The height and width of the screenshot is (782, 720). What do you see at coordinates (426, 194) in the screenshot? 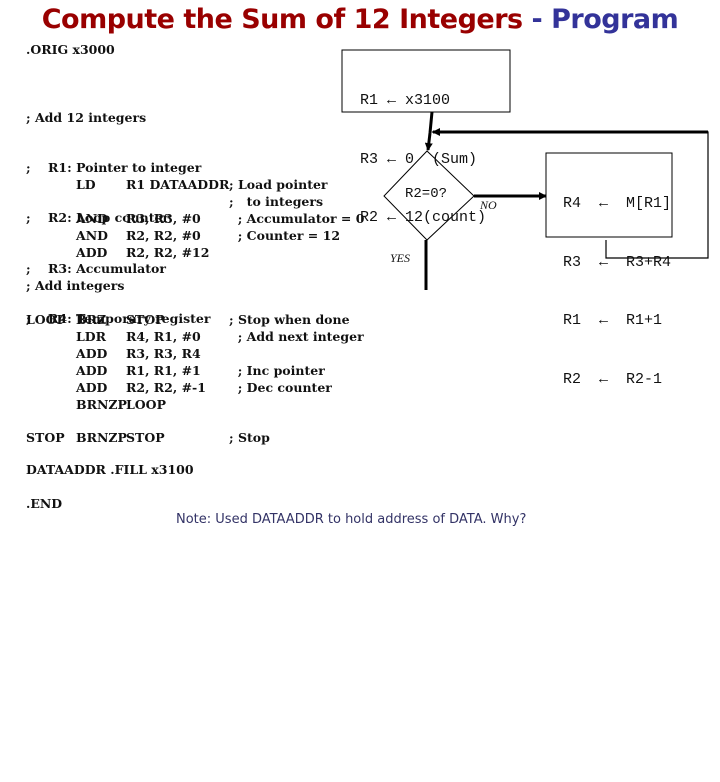
I see `decision-text: R2=0?` at bounding box center [426, 194].